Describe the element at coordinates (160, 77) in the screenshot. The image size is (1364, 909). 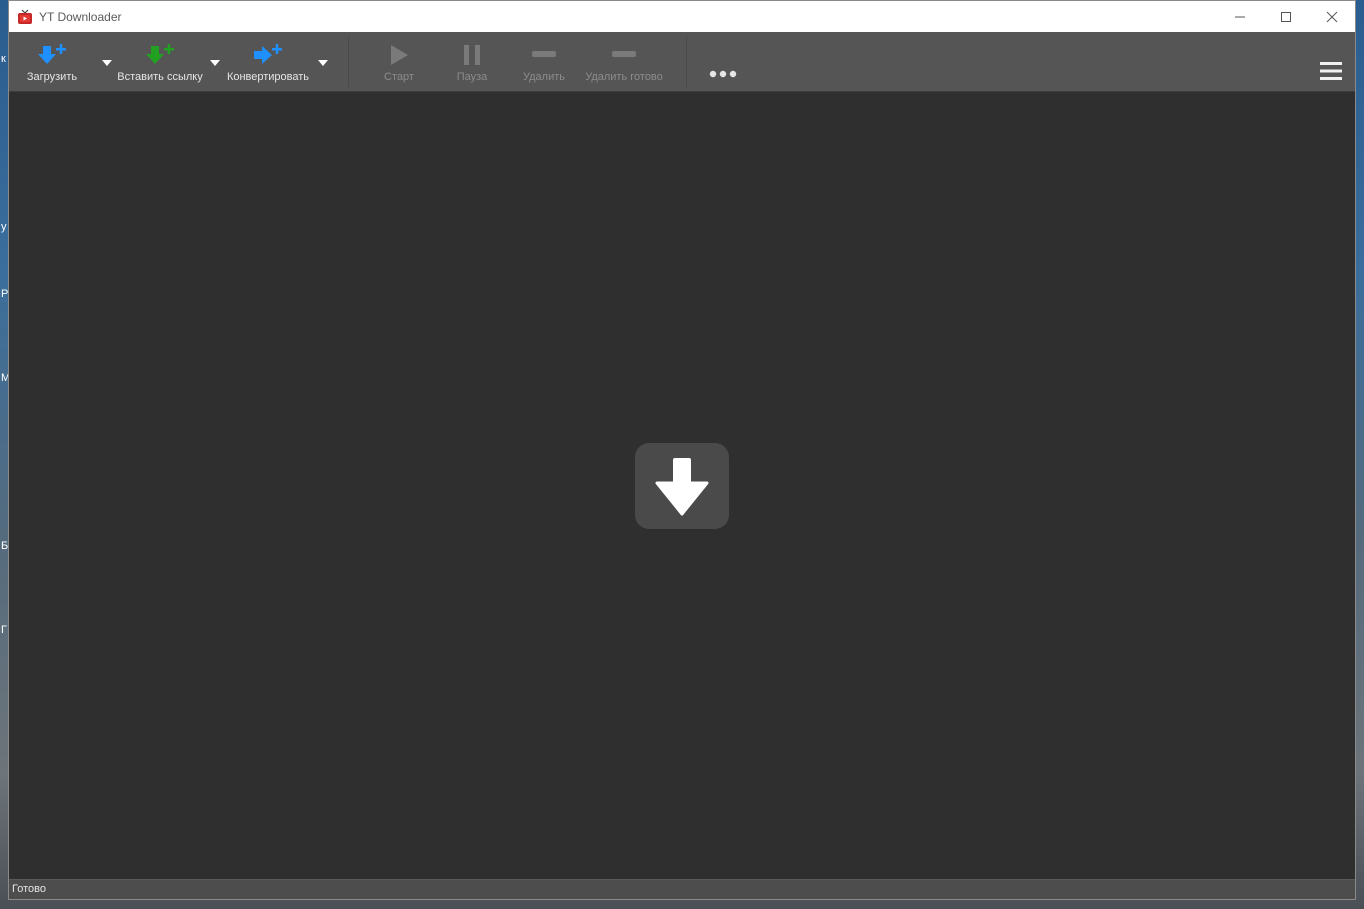
I see `paste-link-label: Вставить ссылку` at that location.